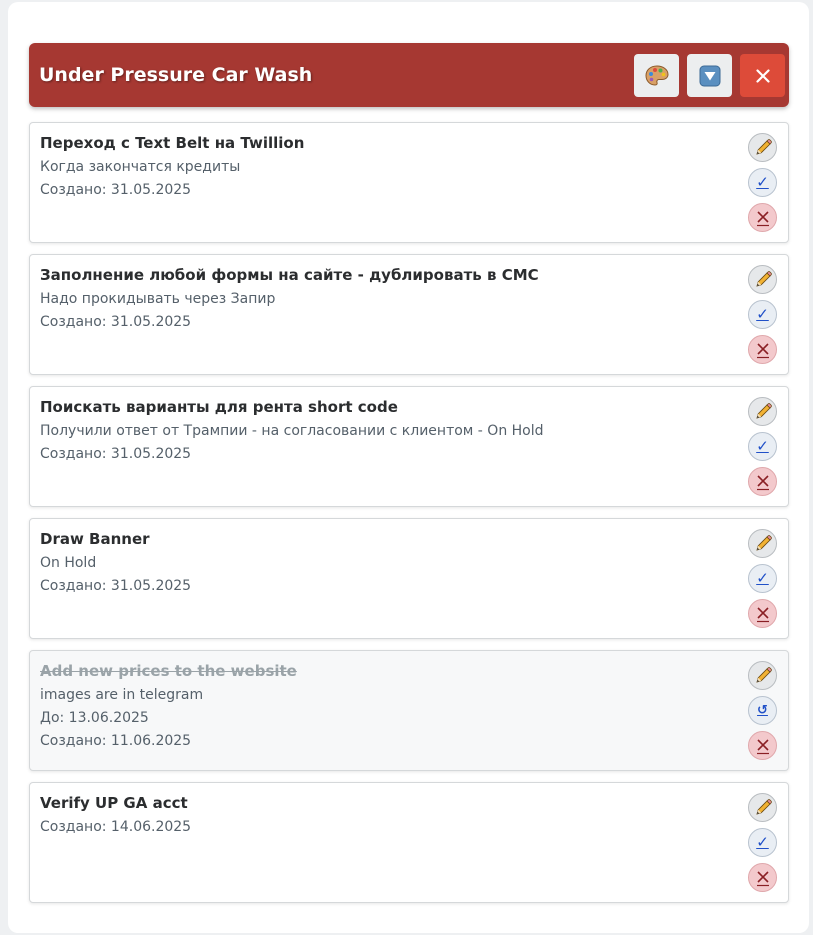 This screenshot has width=813, height=935. What do you see at coordinates (122, 695) in the screenshot?
I see `task-description: images are in telegram` at bounding box center [122, 695].